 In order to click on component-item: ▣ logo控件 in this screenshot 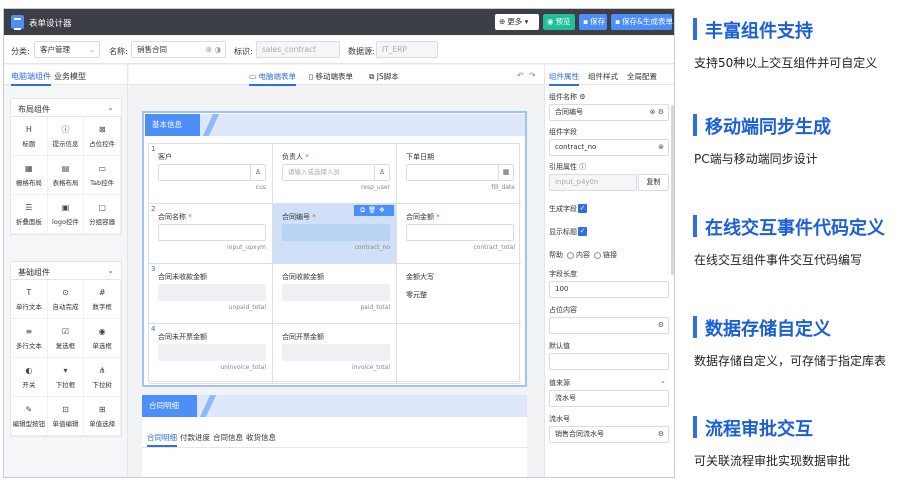, I will do `click(66, 214)`.